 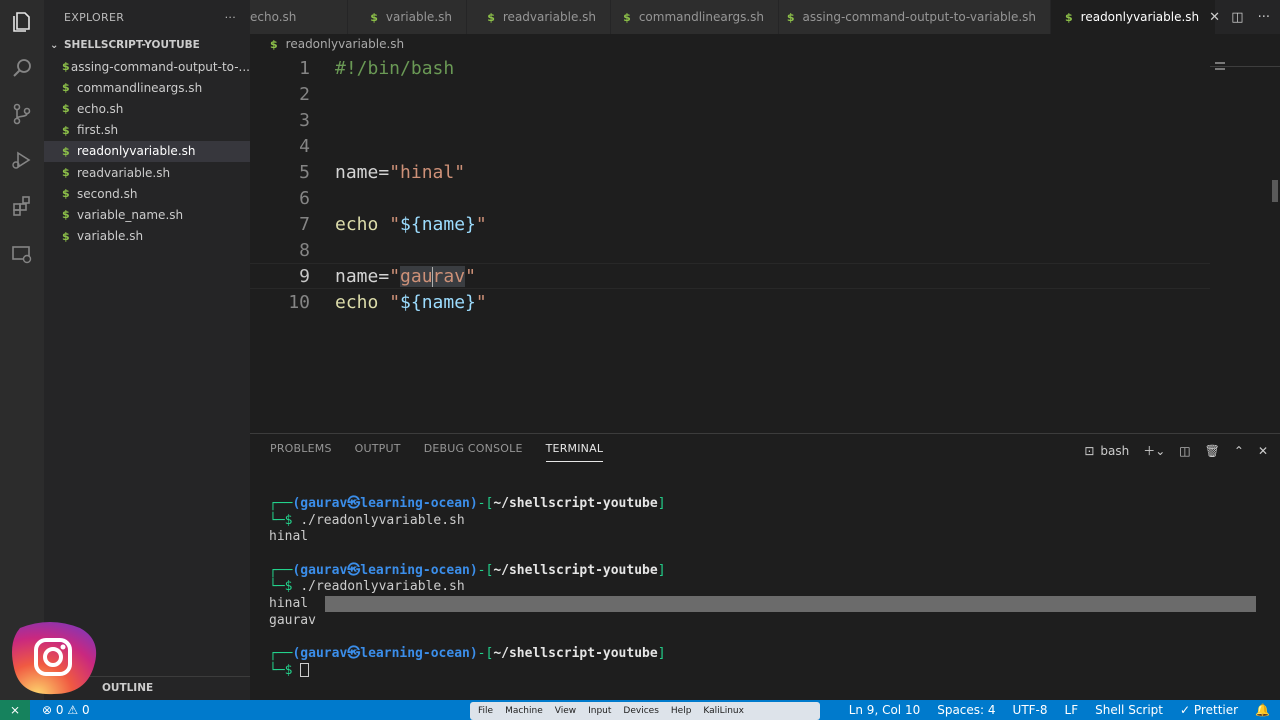 I want to click on prettier-label: Prettier, so click(x=1216, y=710).